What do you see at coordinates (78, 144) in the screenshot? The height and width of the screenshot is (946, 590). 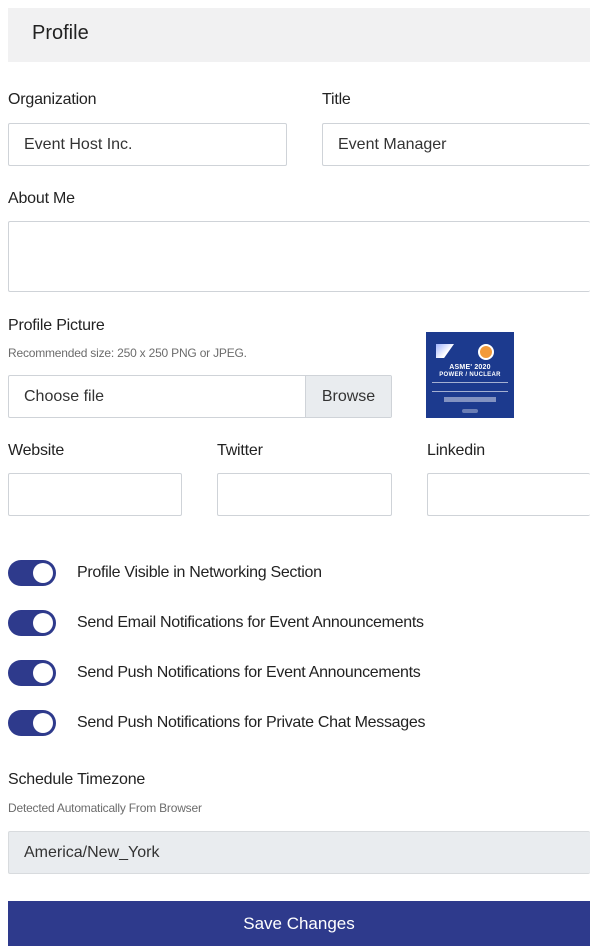 I see `organization-value: Event Host Inc.` at bounding box center [78, 144].